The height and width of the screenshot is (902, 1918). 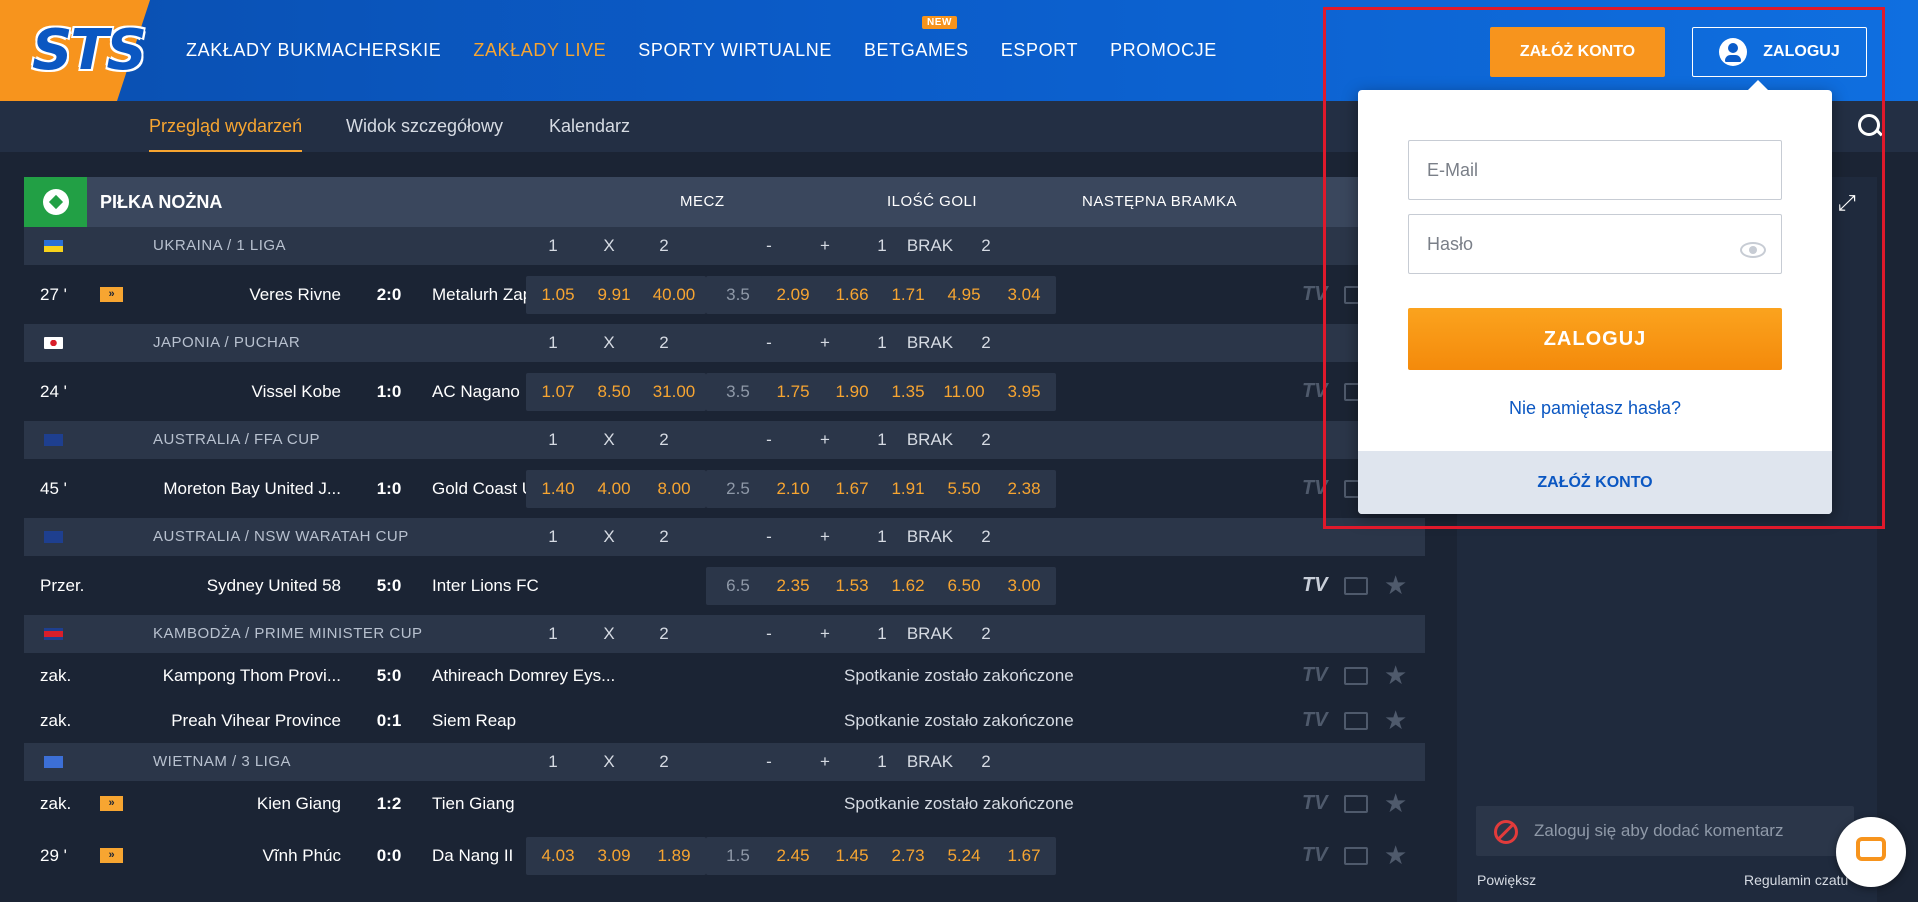 I want to click on nav-live: ZAKŁADY LIVE, so click(x=539, y=50).